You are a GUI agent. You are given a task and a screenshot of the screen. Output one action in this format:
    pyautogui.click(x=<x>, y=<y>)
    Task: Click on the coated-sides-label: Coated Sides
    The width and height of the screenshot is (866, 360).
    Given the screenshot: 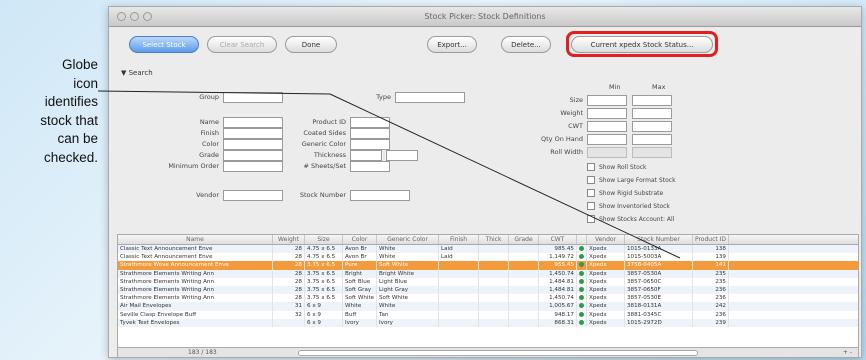 What is the action you would take?
    pyautogui.click(x=324, y=133)
    